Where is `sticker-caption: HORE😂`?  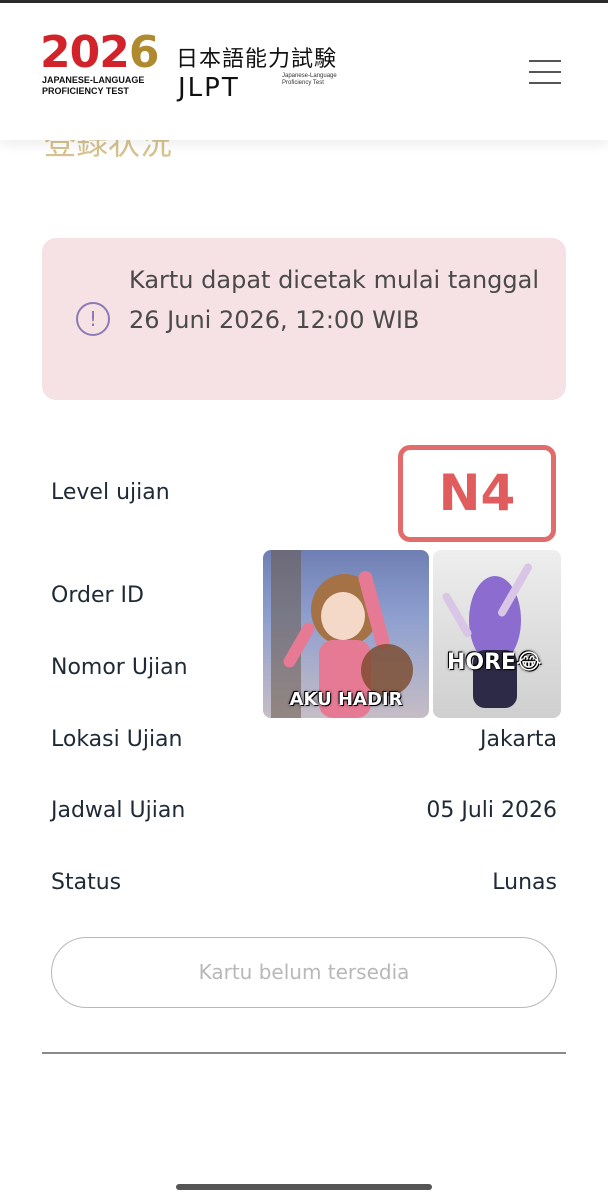 sticker-caption: HORE😂 is located at coordinates (494, 662).